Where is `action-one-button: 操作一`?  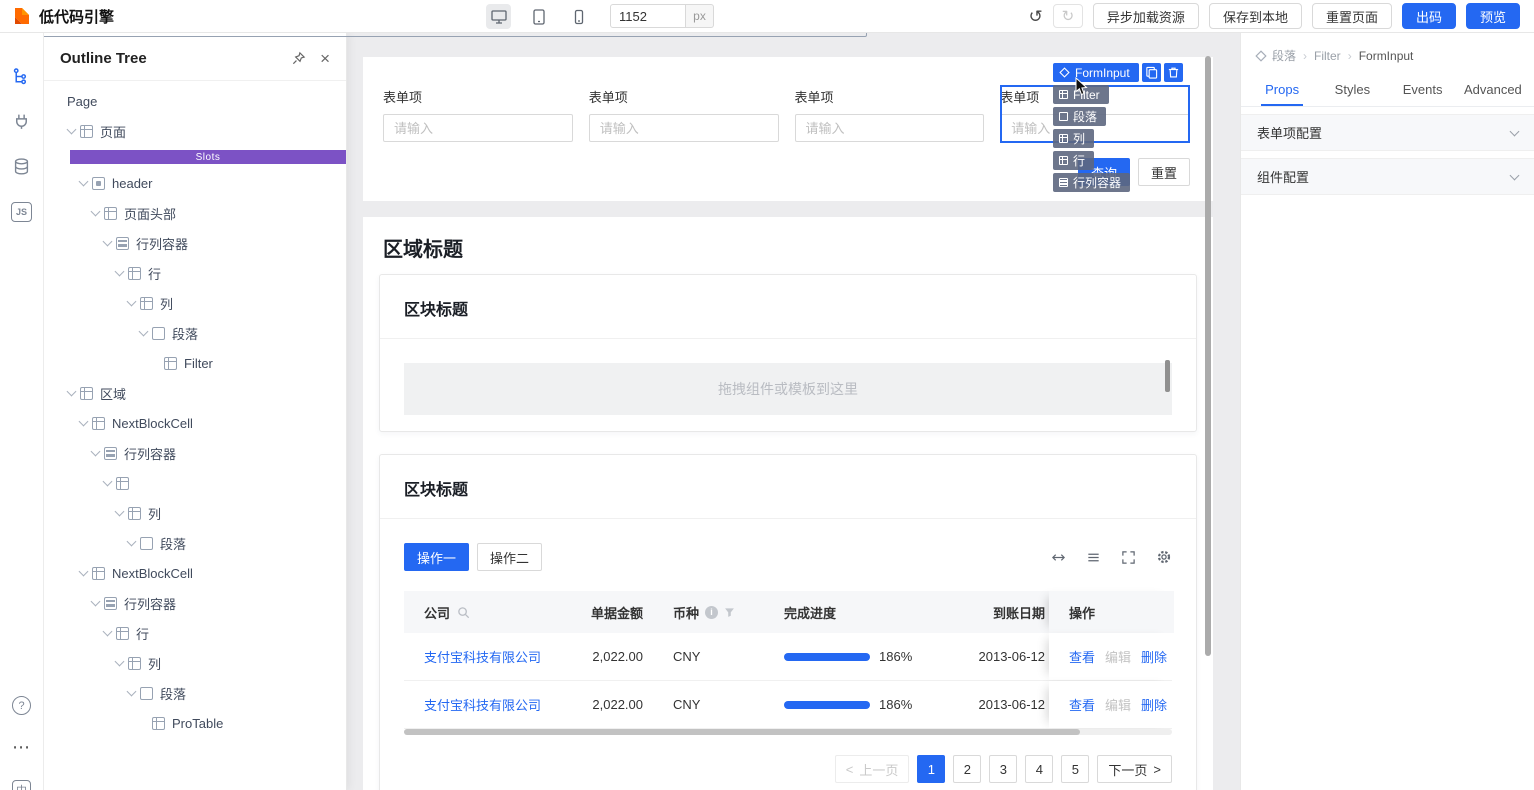
action-one-button: 操作一 is located at coordinates (437, 557).